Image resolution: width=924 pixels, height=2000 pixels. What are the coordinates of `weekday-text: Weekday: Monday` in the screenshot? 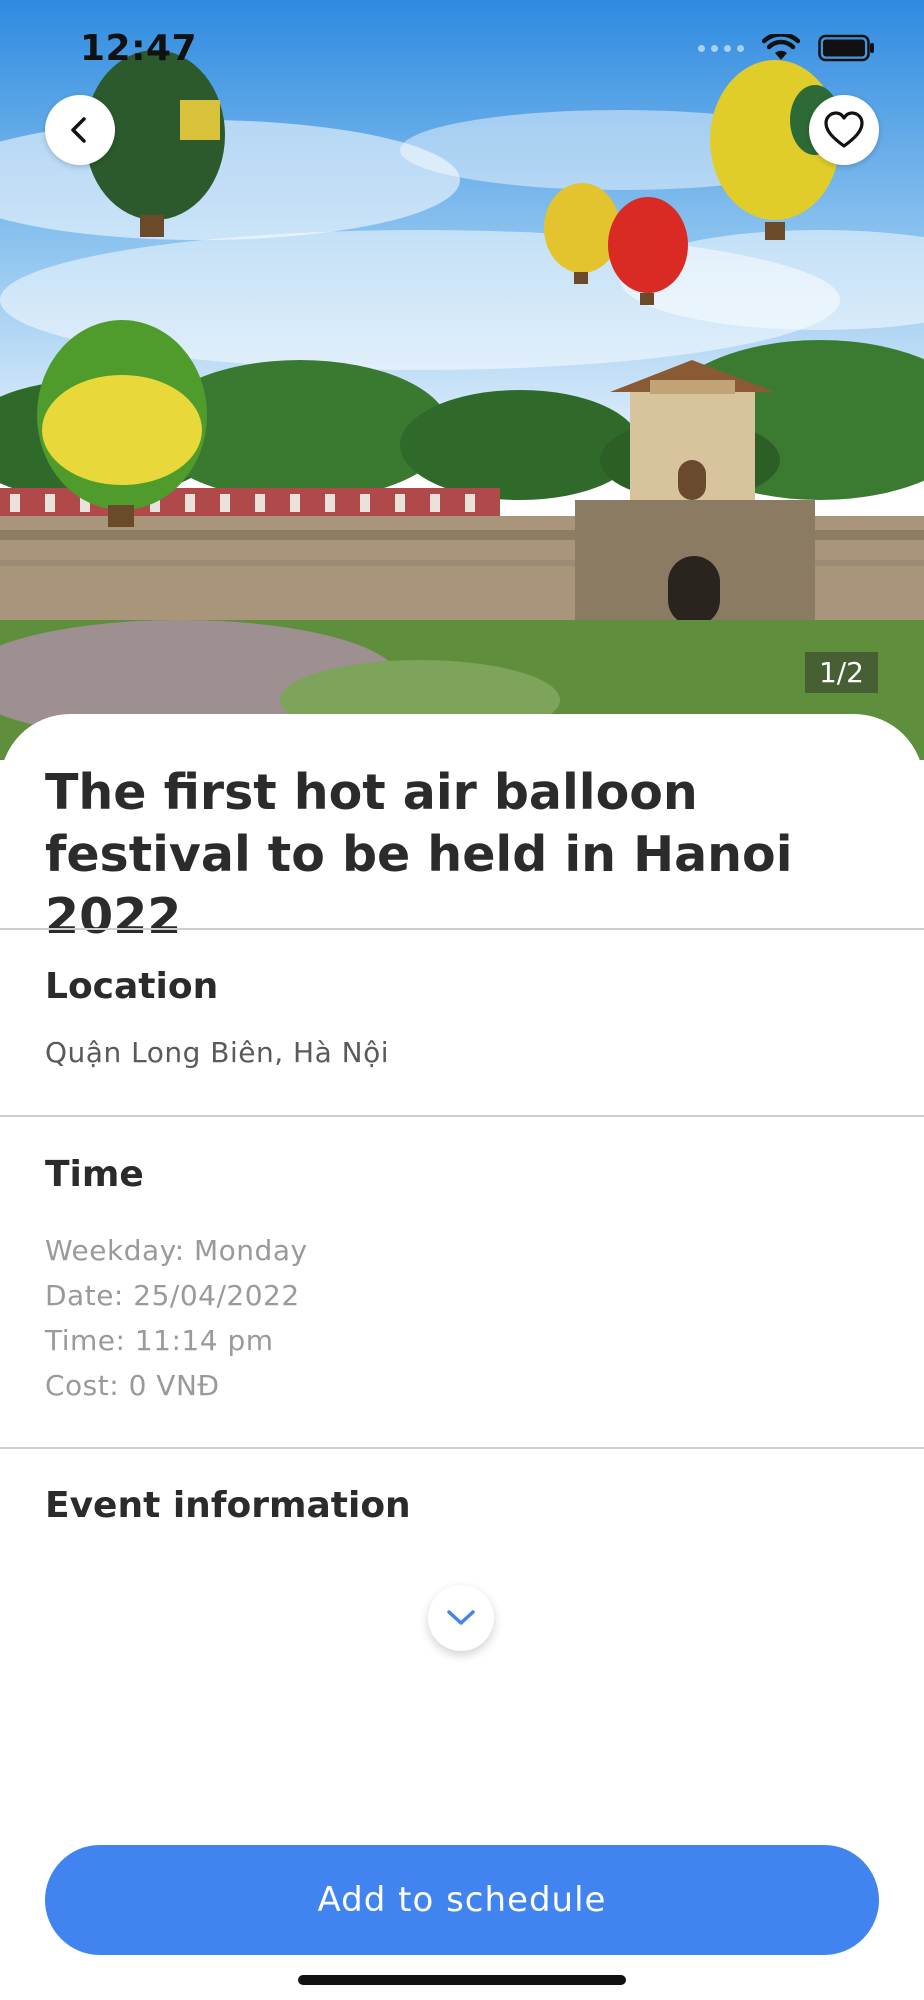 It's located at (176, 1250).